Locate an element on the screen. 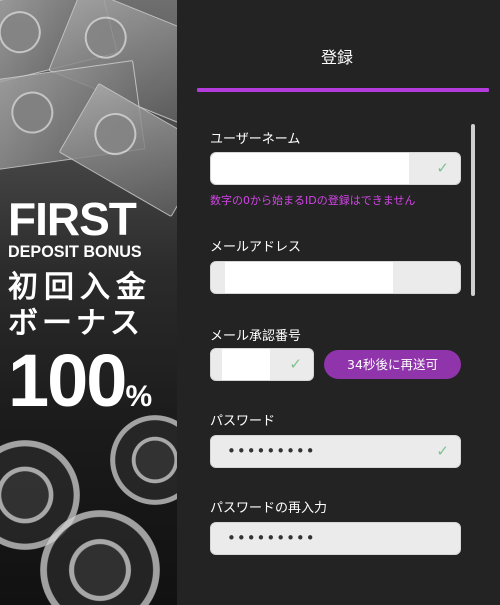 The image size is (500, 605). banner-first: FIRST is located at coordinates (72, 219).